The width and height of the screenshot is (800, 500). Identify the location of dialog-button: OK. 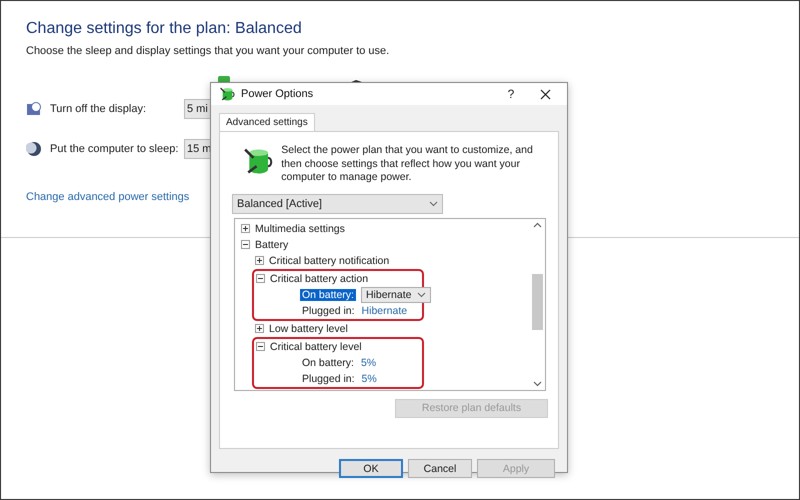
(371, 468).